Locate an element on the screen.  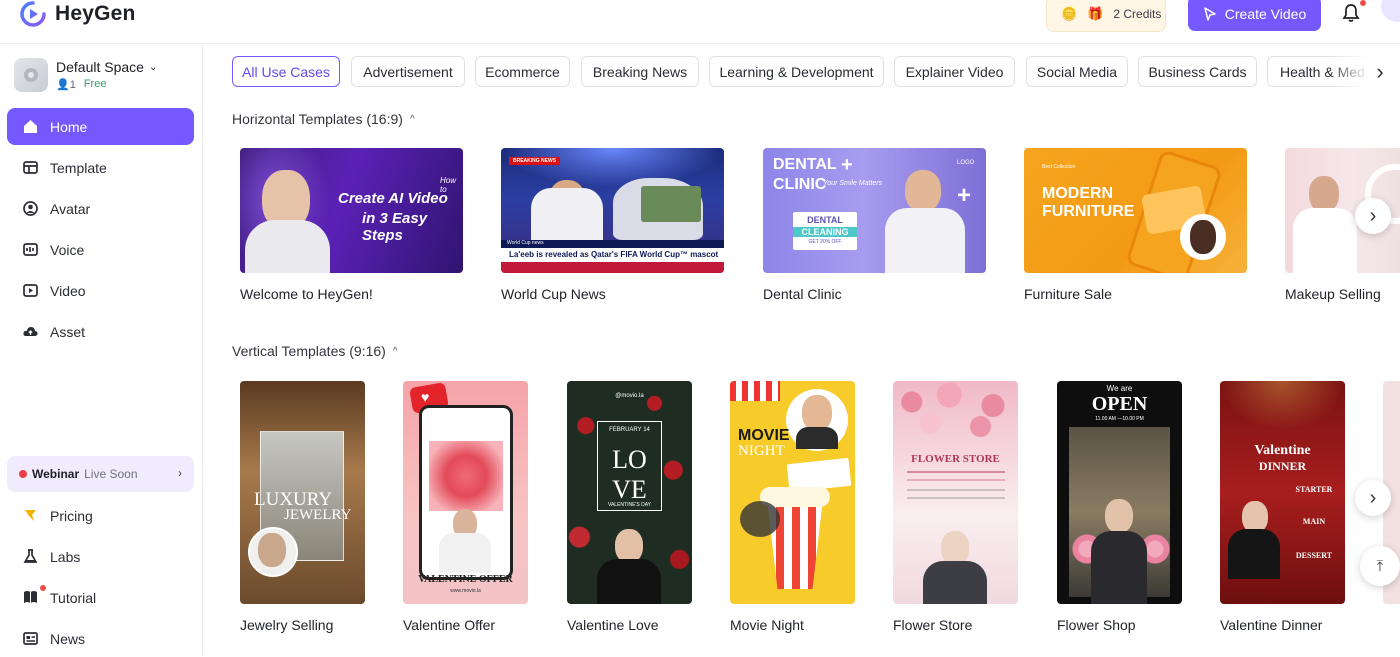
card-text: CLINIC is located at coordinates (800, 184).